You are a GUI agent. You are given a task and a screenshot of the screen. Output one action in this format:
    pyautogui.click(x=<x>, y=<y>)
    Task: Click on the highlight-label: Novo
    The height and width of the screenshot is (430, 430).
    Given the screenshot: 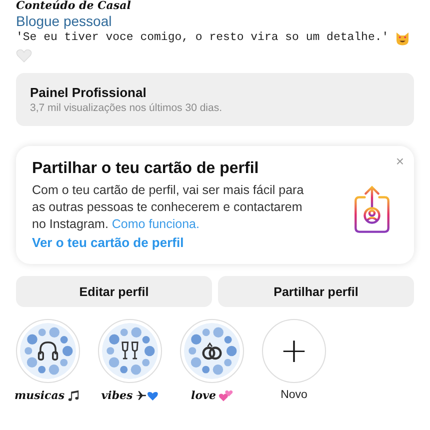 What is the action you would take?
    pyautogui.click(x=294, y=395)
    